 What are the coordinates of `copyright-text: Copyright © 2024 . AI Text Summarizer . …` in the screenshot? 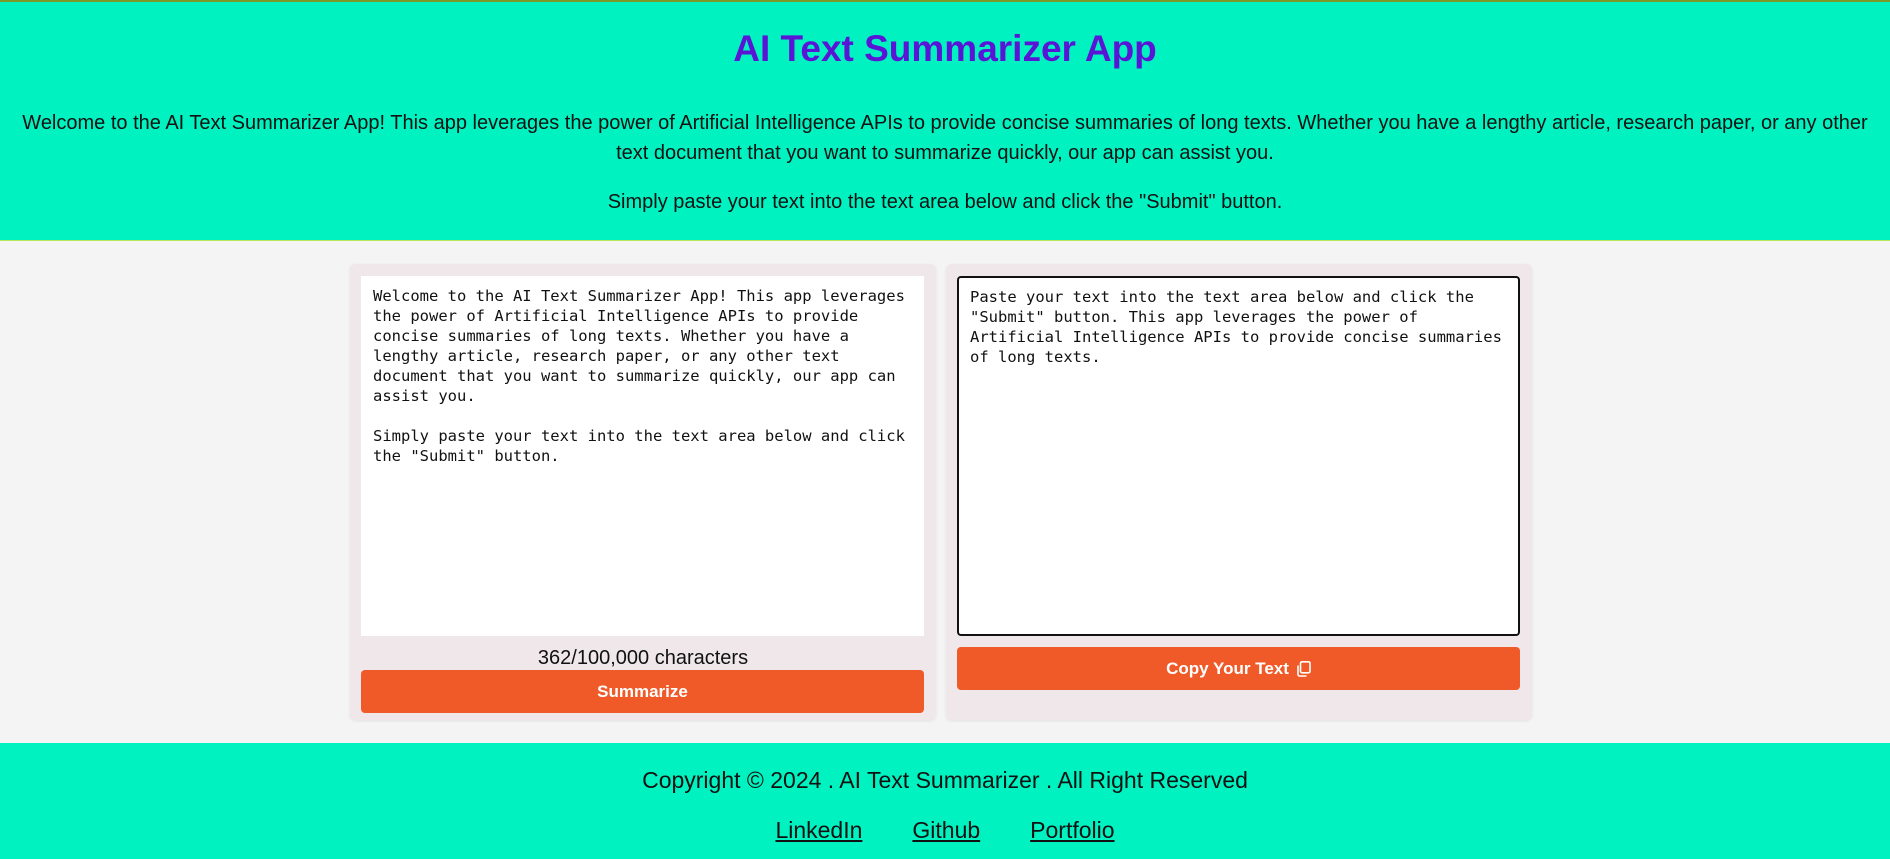 It's located at (945, 780).